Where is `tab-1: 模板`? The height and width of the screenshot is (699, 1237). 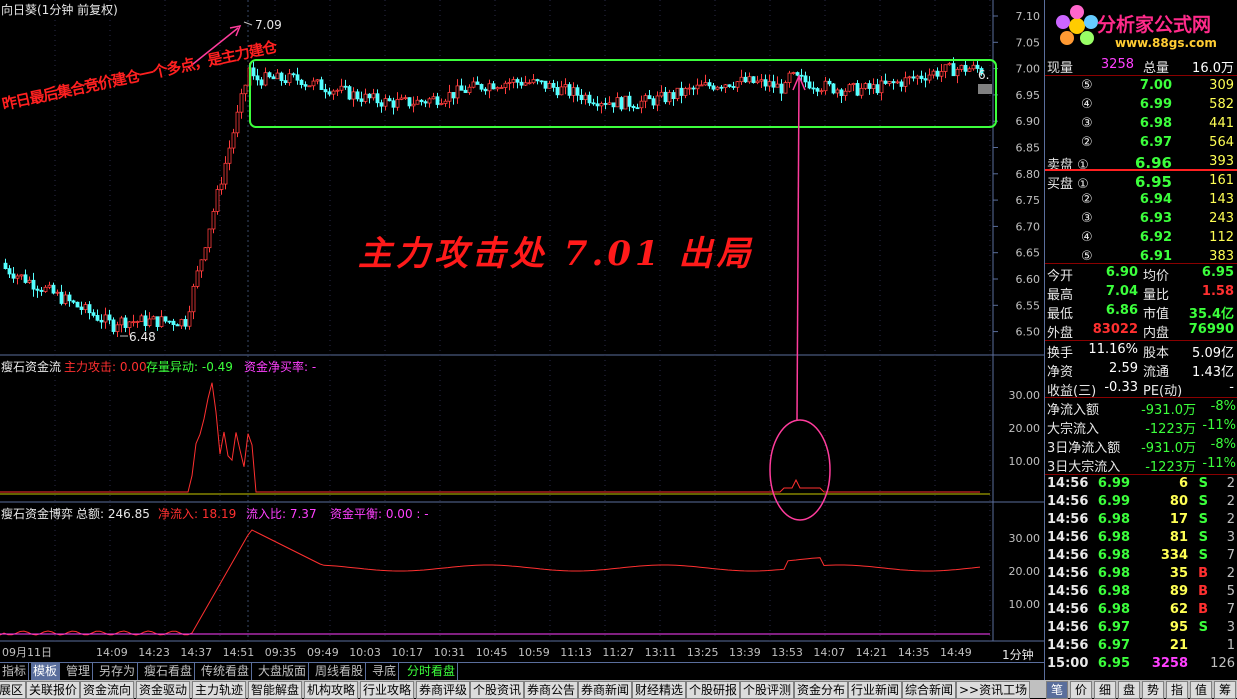
tab-1: 模板 is located at coordinates (46, 671).